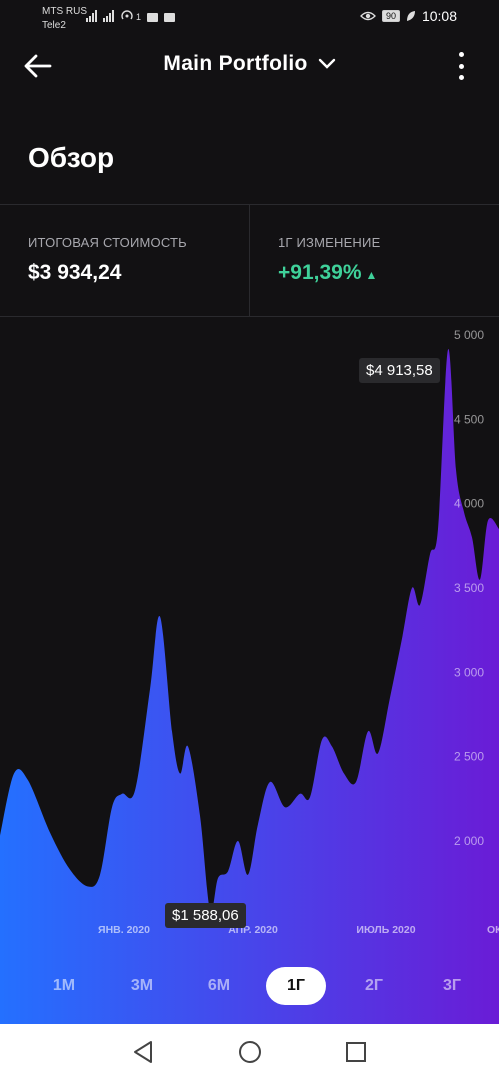 Image resolution: width=499 pixels, height=1080 pixels. I want to click on portfolio-title: Main Portfolio, so click(235, 63).